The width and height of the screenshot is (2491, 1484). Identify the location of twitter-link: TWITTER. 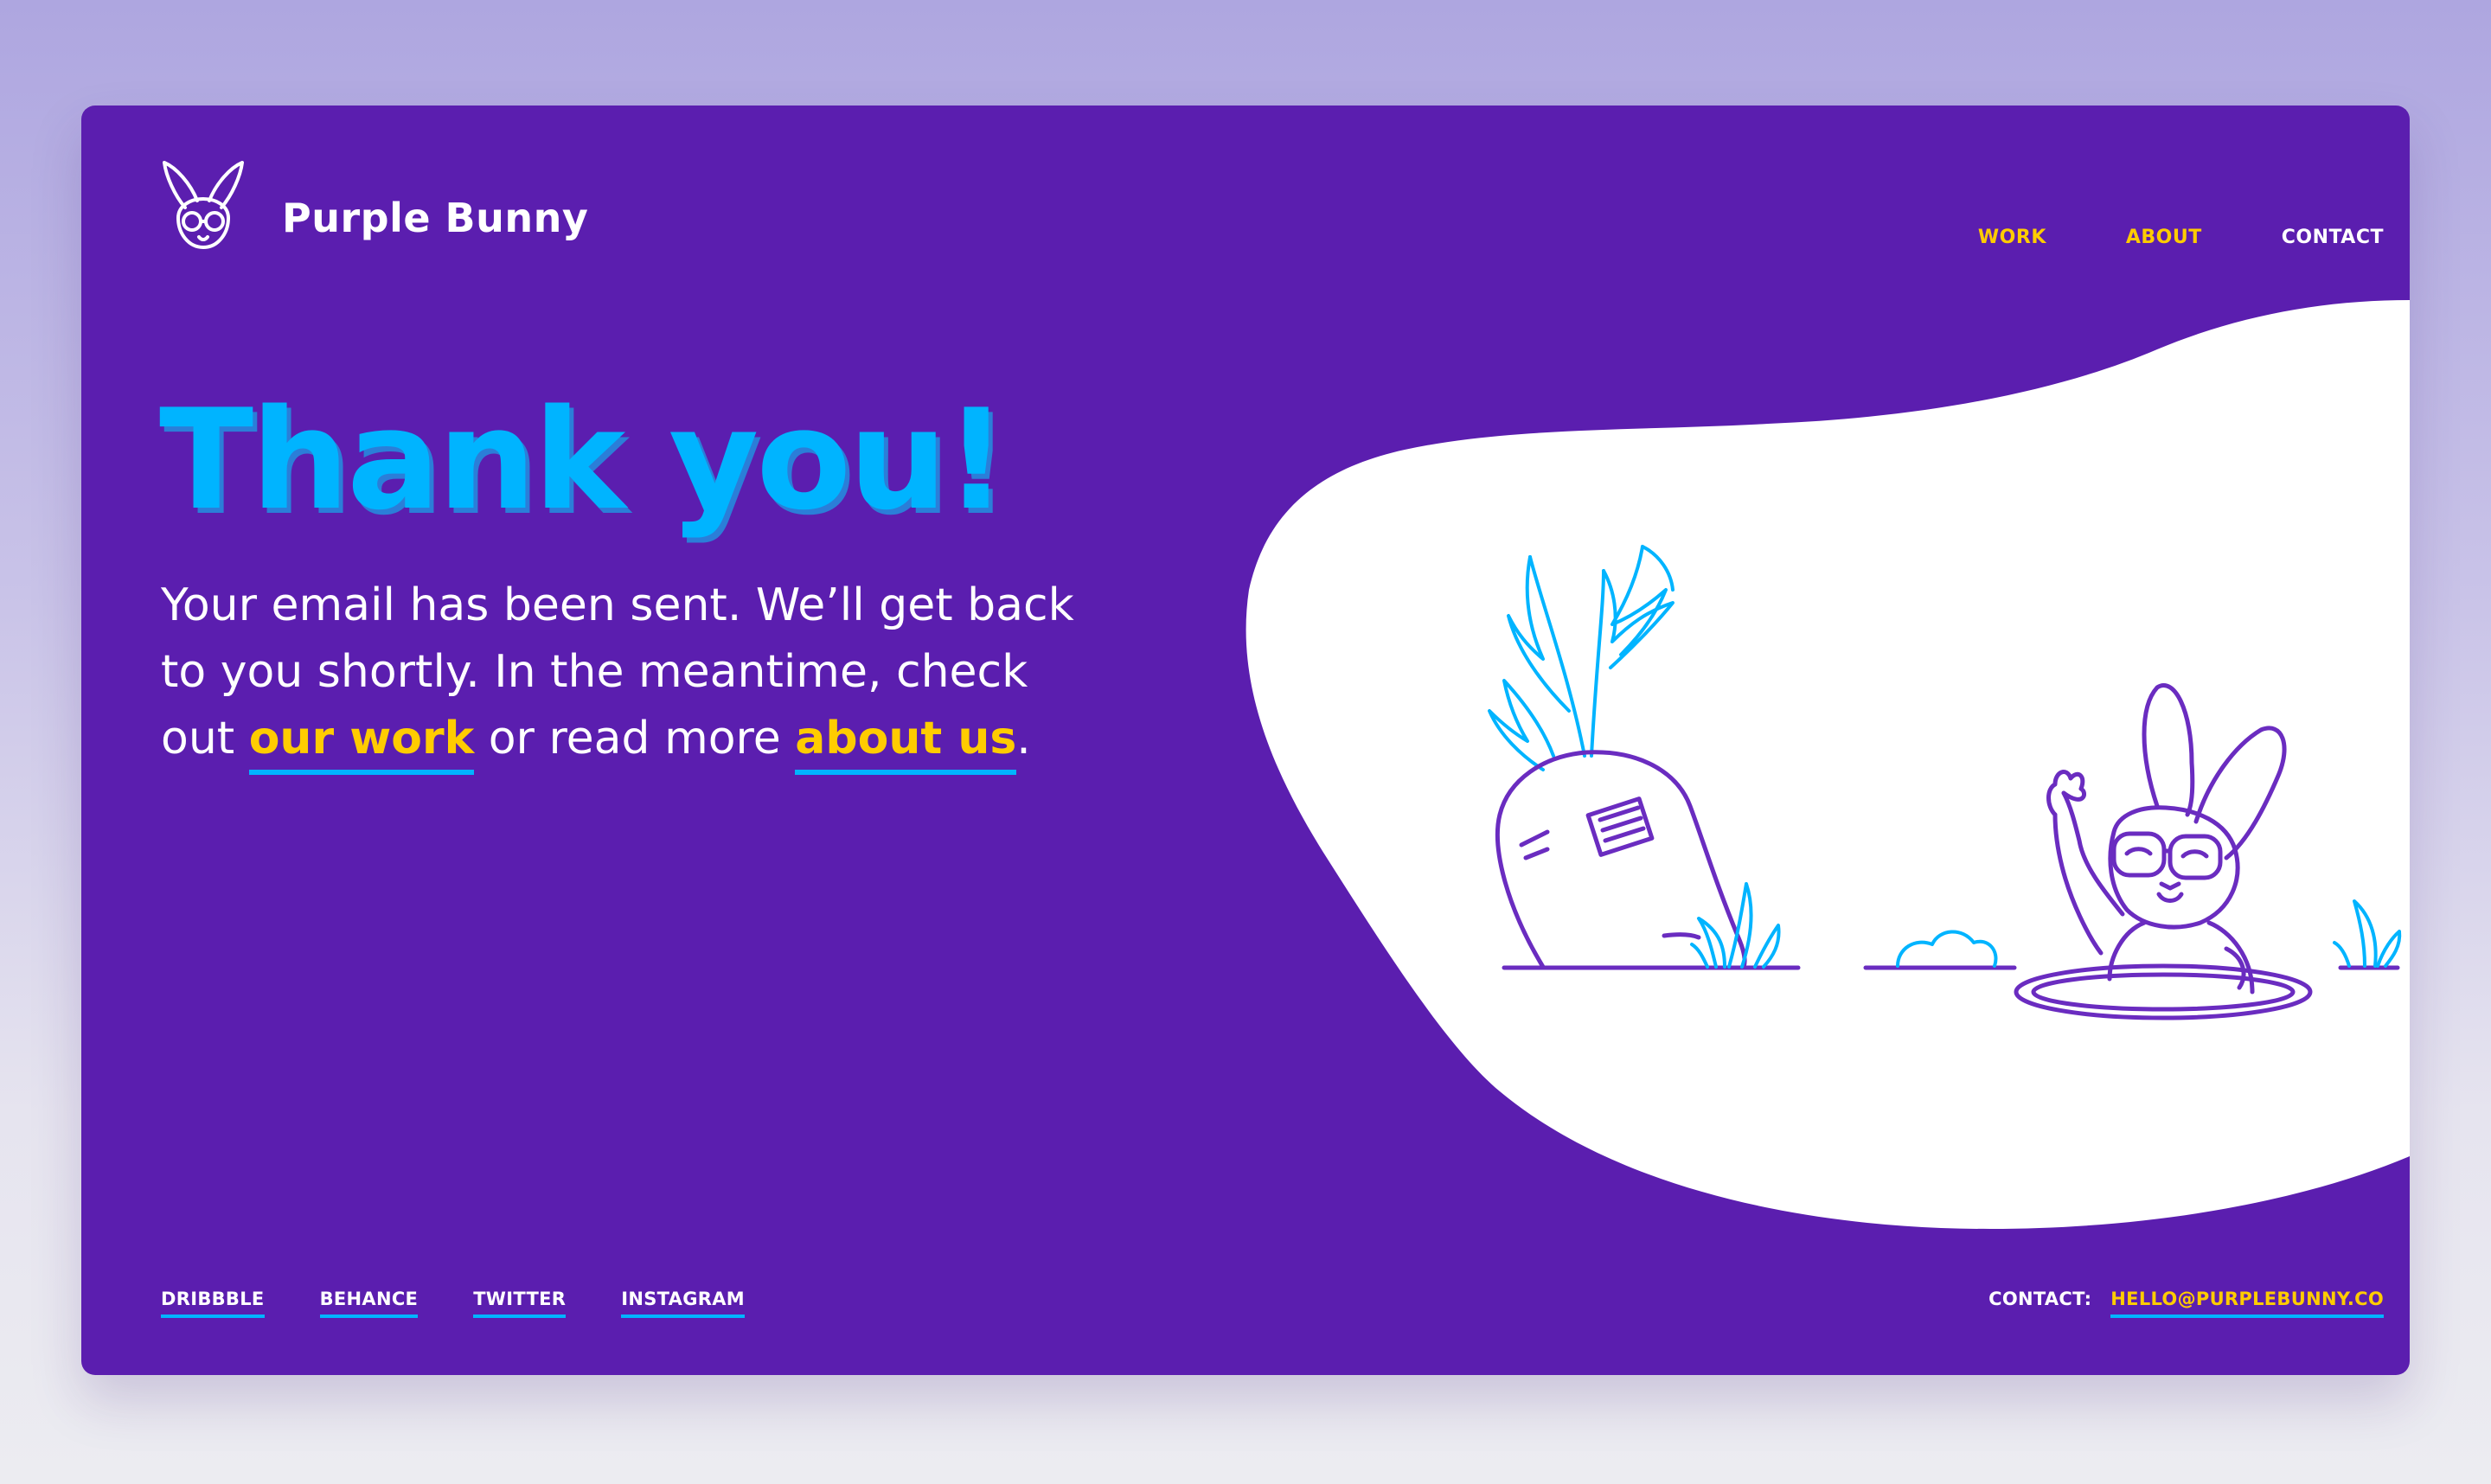
(520, 1303).